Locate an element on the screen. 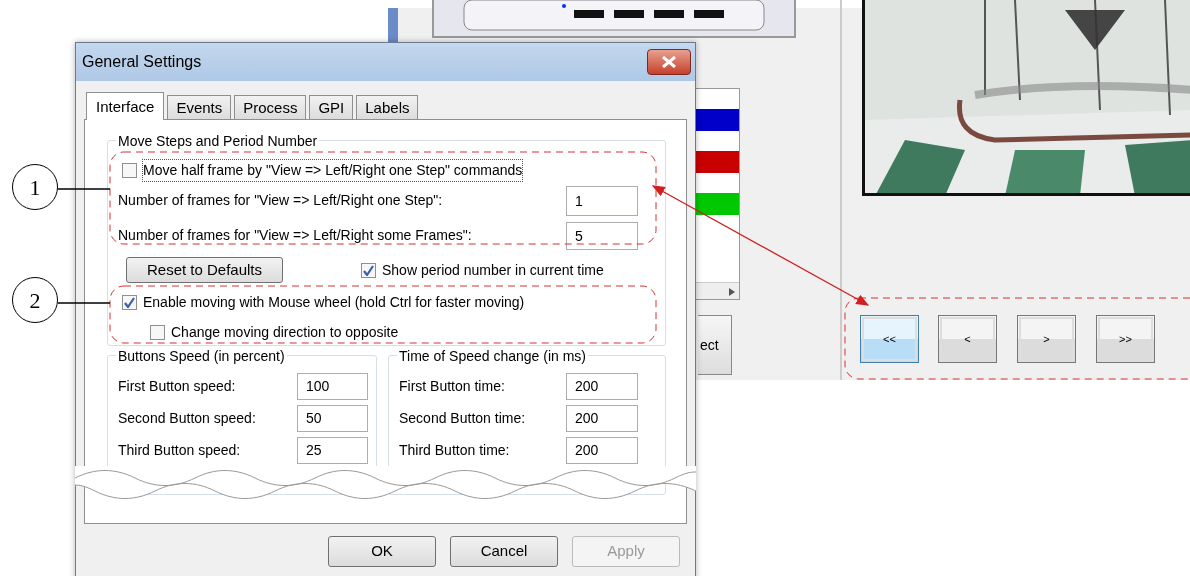  nav-button: >> is located at coordinates (1125, 339).